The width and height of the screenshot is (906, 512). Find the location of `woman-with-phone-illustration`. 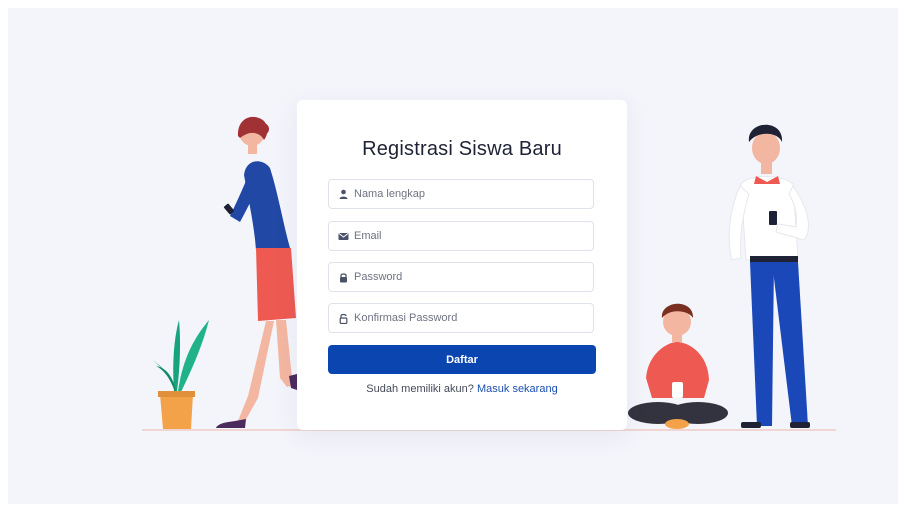

woman-with-phone-illustration is located at coordinates (256, 272).